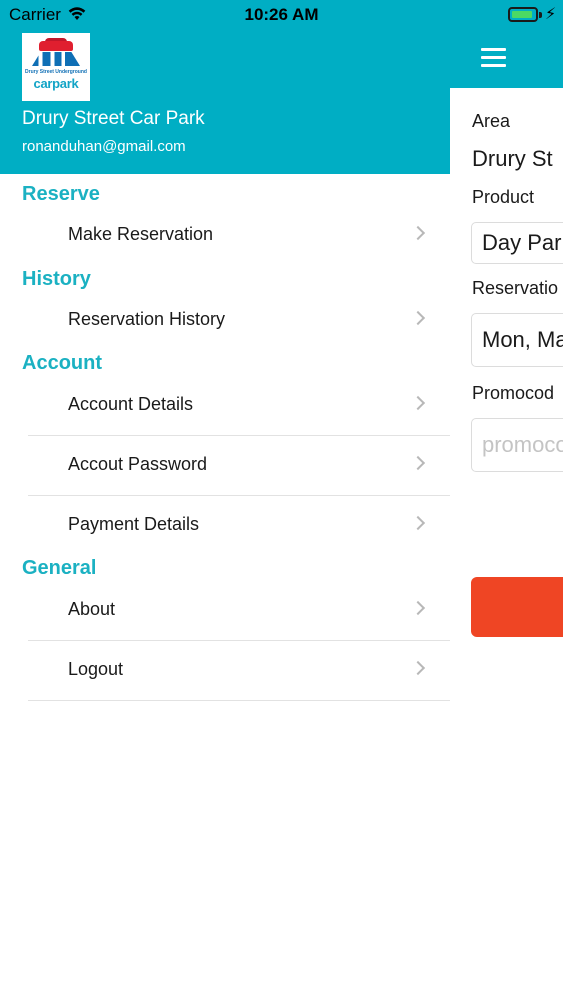 Image resolution: width=563 pixels, height=1000 pixels. Describe the element at coordinates (239, 526) in the screenshot. I see `menu-item-payment-details: Payment Details` at that location.